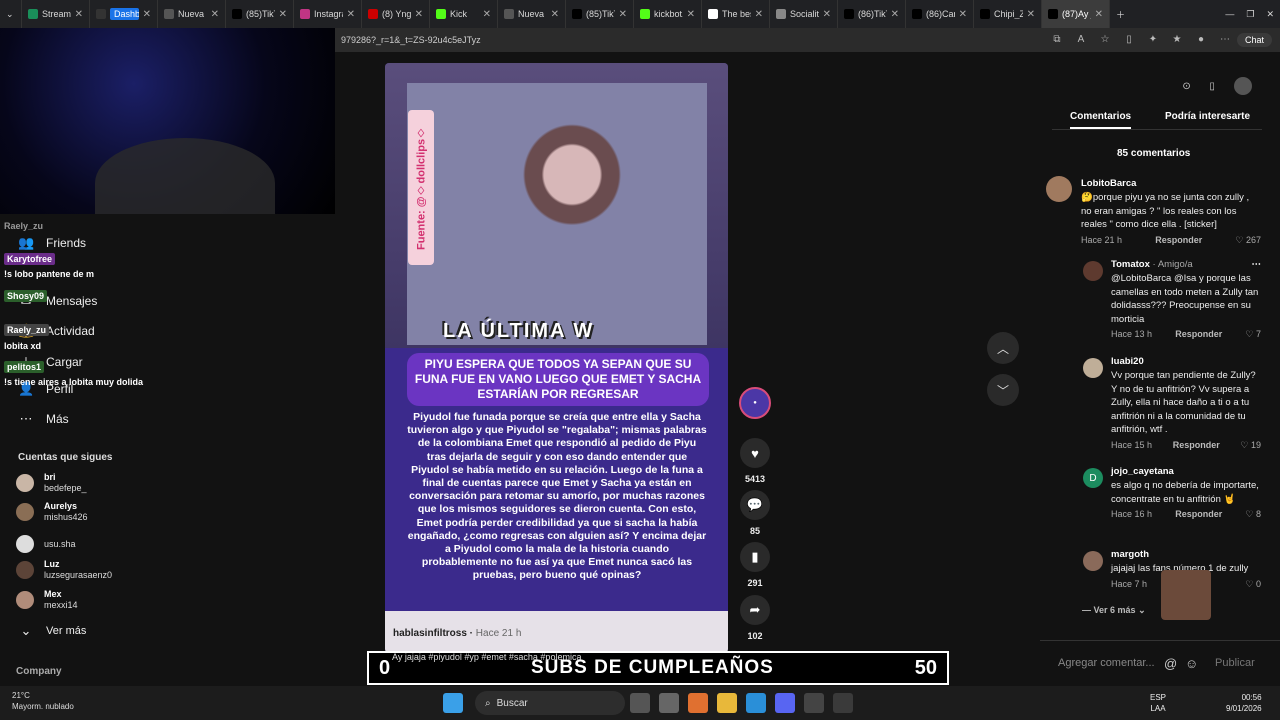 The width and height of the screenshot is (1280, 720). Describe the element at coordinates (1244, 703) in the screenshot. I see `system-clock: 00:56 9/01/2026` at that location.